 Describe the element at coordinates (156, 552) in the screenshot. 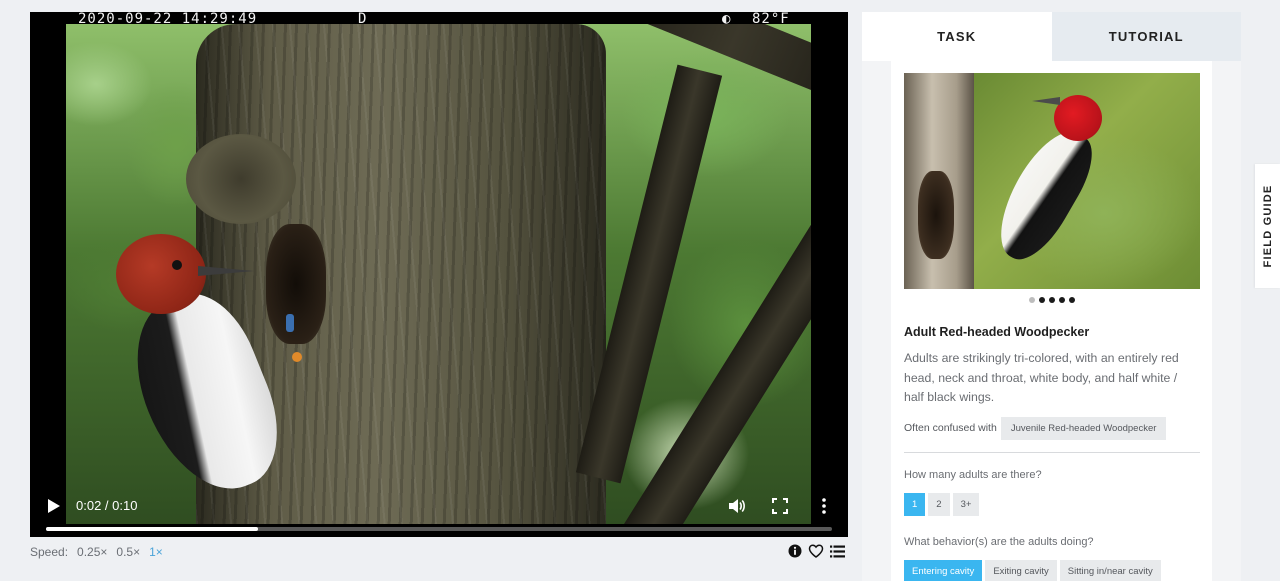

I see `speed-option-1: 1×` at that location.